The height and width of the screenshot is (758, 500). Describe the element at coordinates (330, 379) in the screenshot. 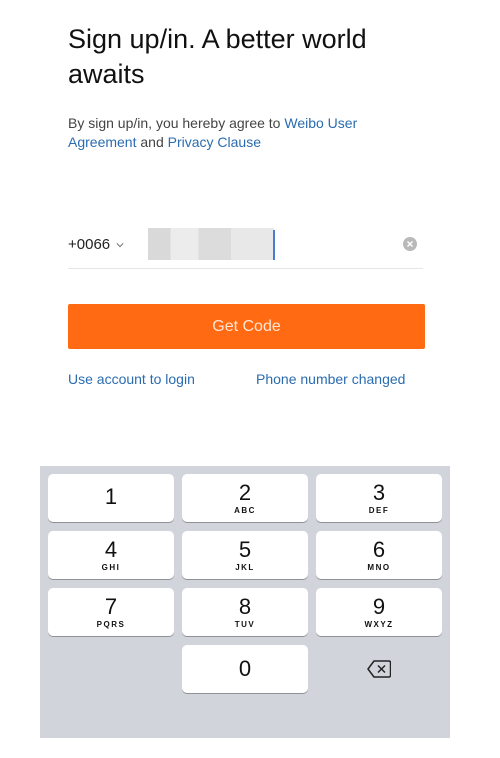

I see `phone-changed-link: Phone number changed` at that location.